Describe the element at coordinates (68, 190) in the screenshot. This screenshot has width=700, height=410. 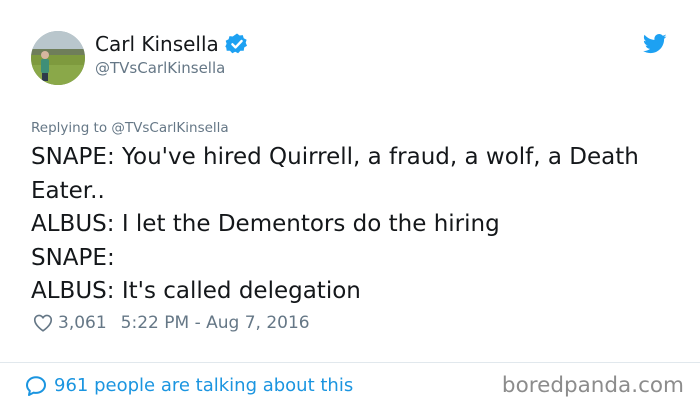
I see `tweet-line: Eater..` at that location.